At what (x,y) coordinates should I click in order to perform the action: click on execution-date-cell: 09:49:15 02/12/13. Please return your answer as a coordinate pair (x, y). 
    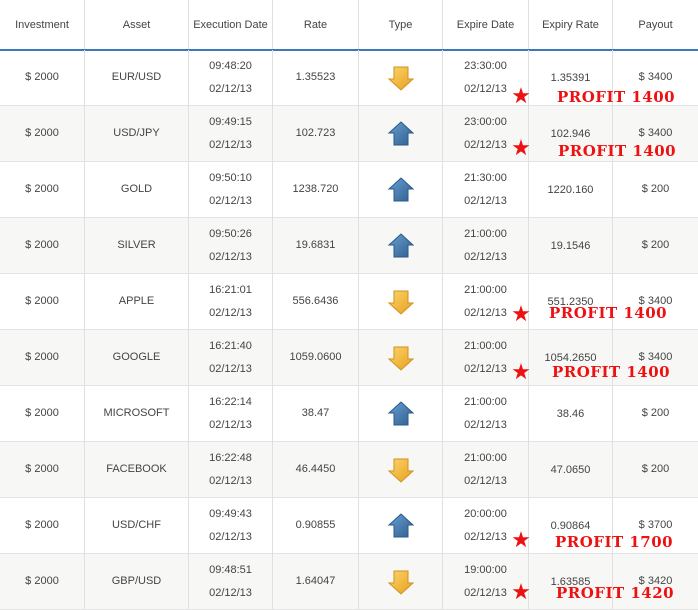
    Looking at the image, I should click on (231, 133).